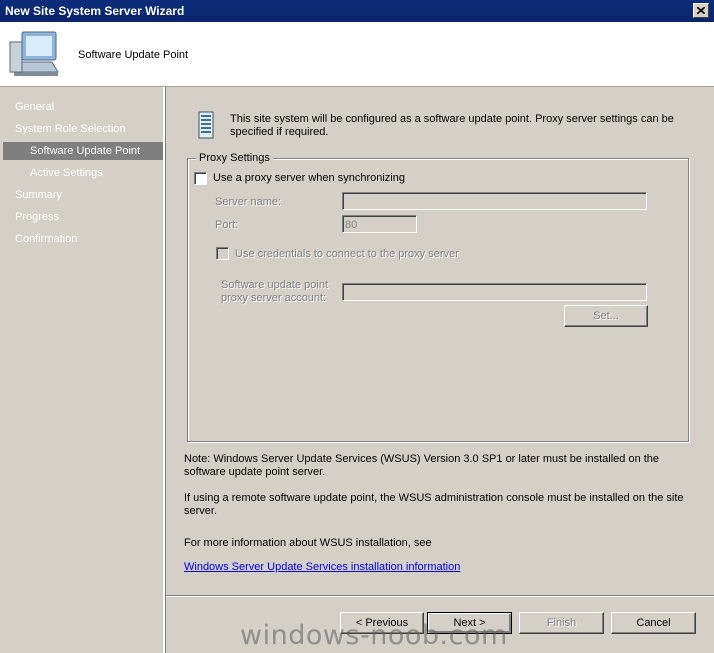 This screenshot has height=653, width=714. Describe the element at coordinates (653, 623) in the screenshot. I see `cancel-button: Cancel` at that location.